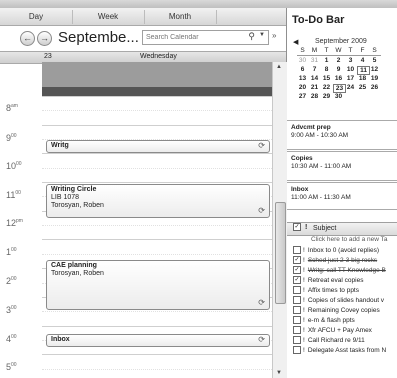  Describe the element at coordinates (326, 87) in the screenshot. I see `mini-day: 22` at that location.